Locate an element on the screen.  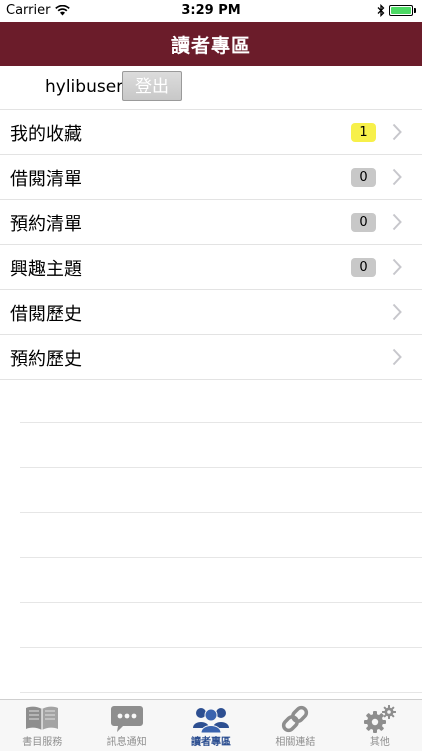
status-bar: Carrier 3:29 PM is located at coordinates (211, 11).